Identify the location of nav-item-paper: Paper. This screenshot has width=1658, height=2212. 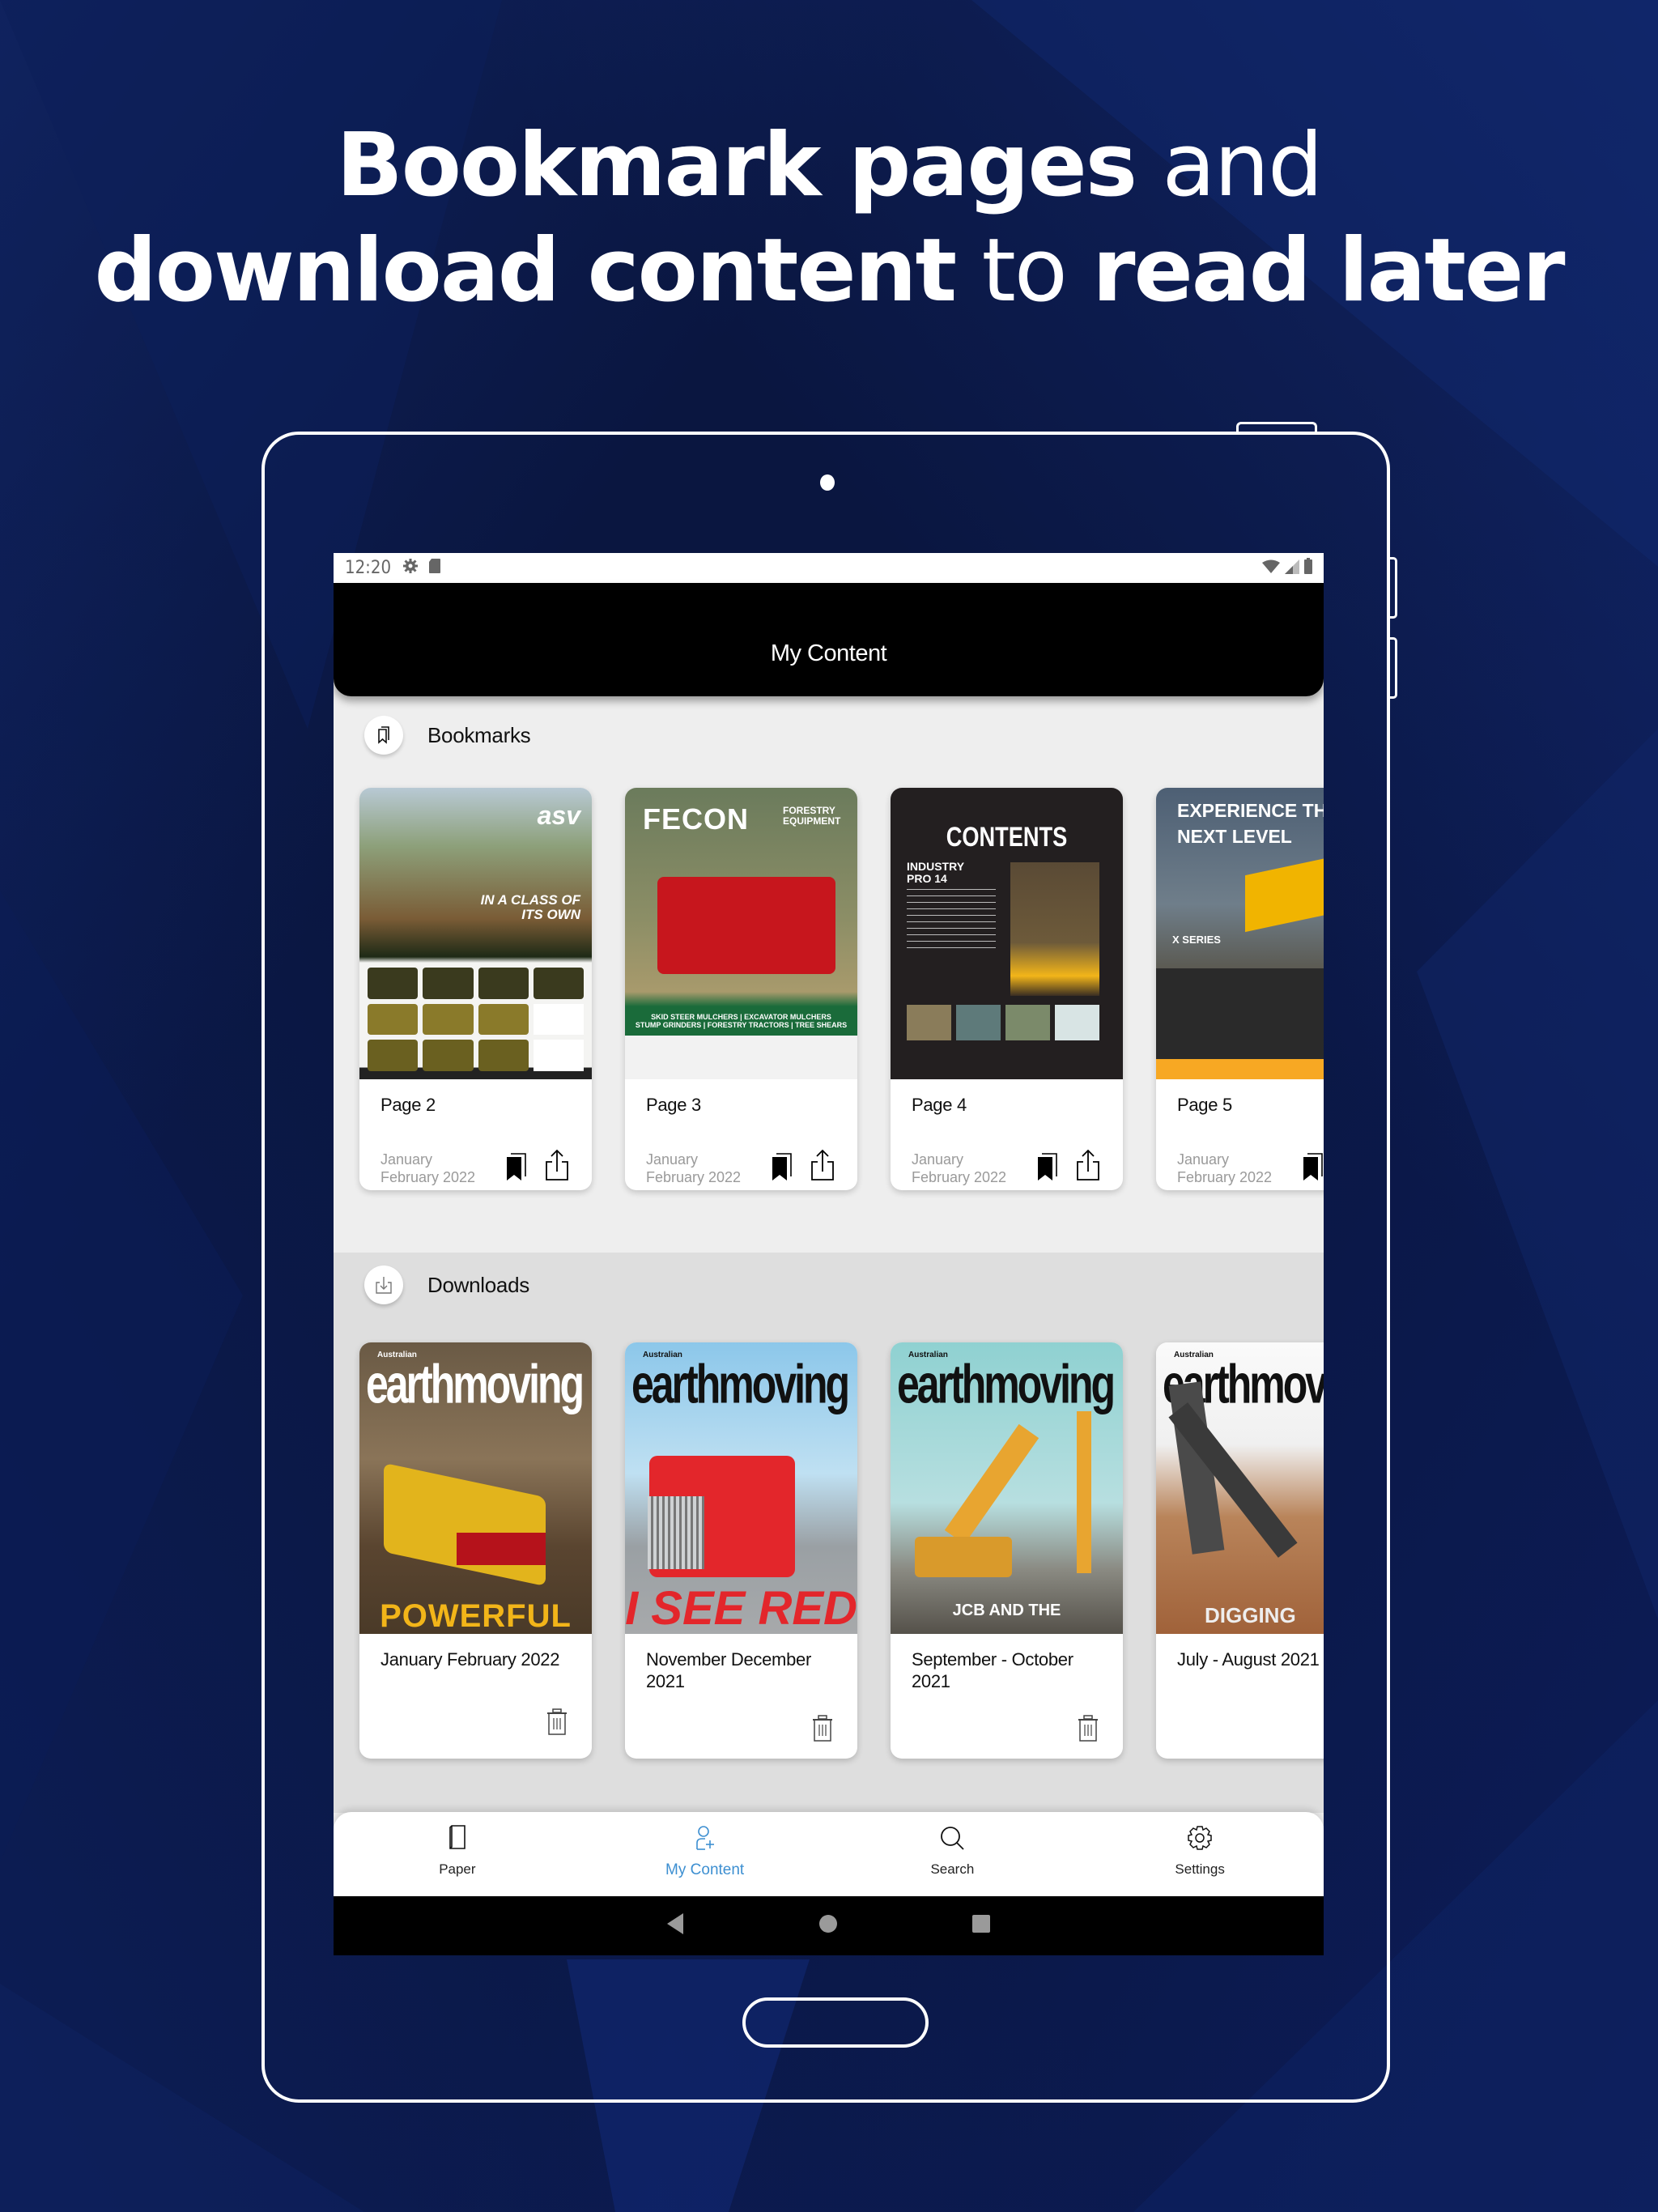
(457, 1854).